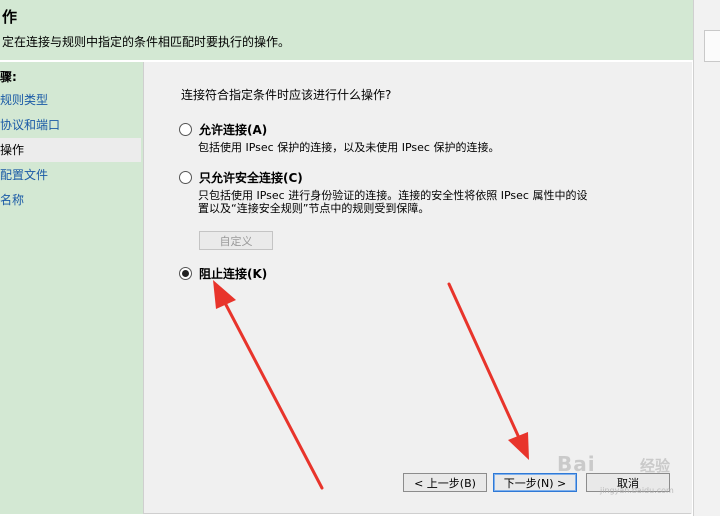 Image resolution: width=720 pixels, height=516 pixels. Describe the element at coordinates (233, 273) in the screenshot. I see `block-connection-label: 阻止连接(K)` at that location.